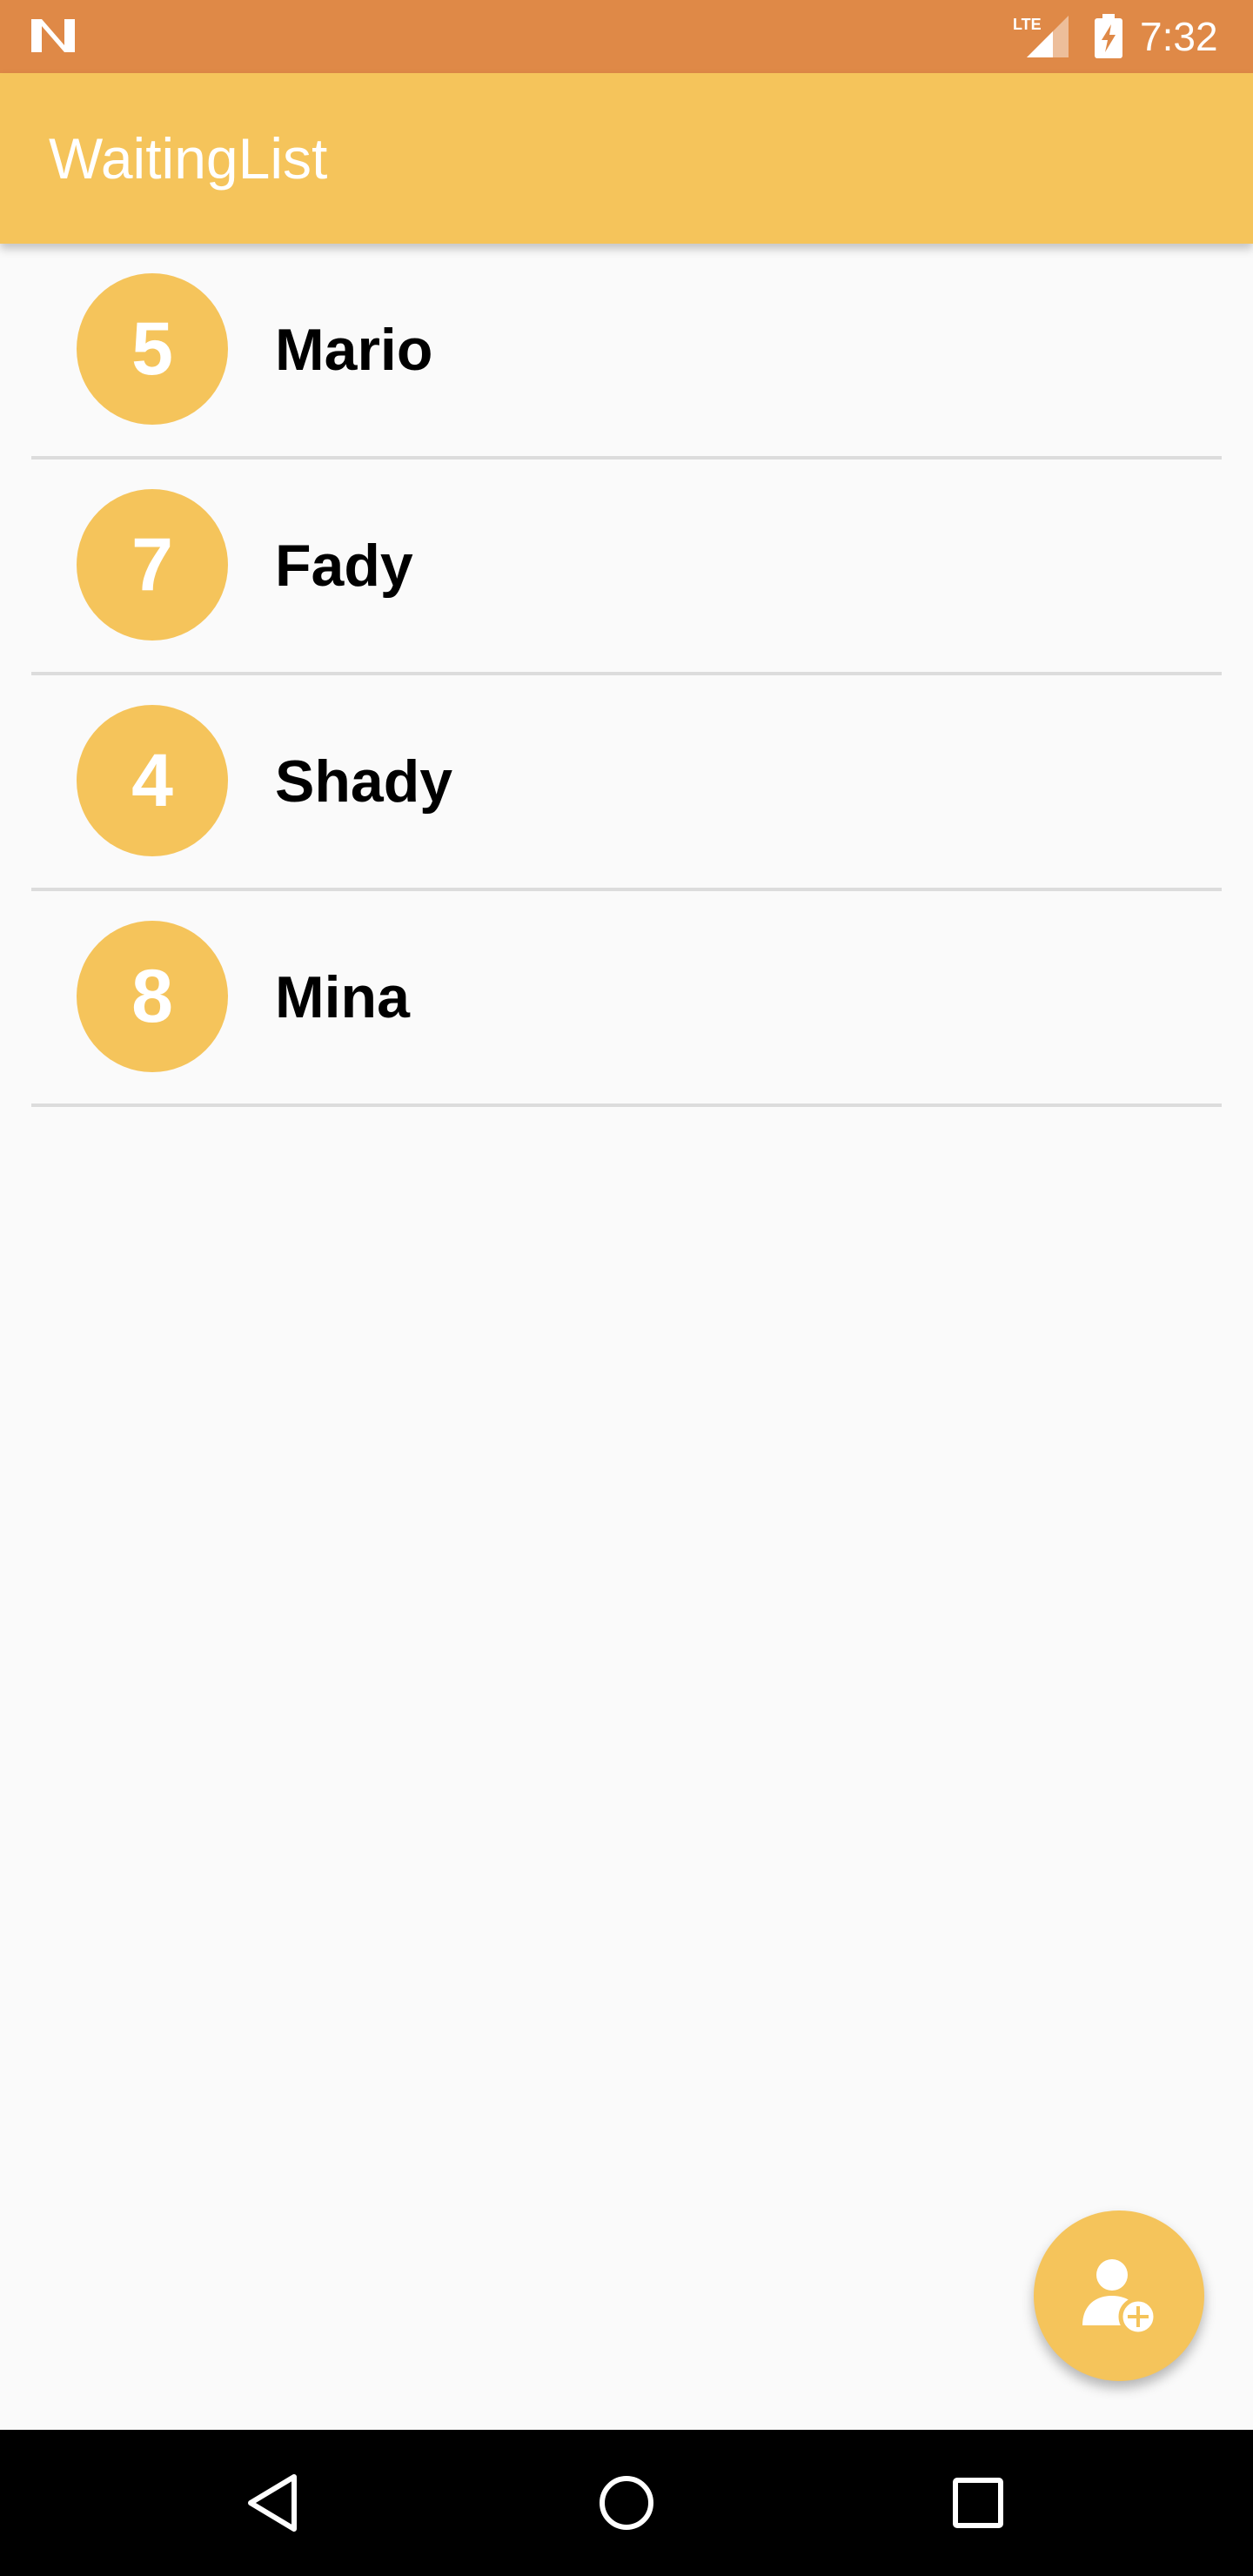 The height and width of the screenshot is (2576, 1253). Describe the element at coordinates (1108, 36) in the screenshot. I see `battery-charging-icon` at that location.